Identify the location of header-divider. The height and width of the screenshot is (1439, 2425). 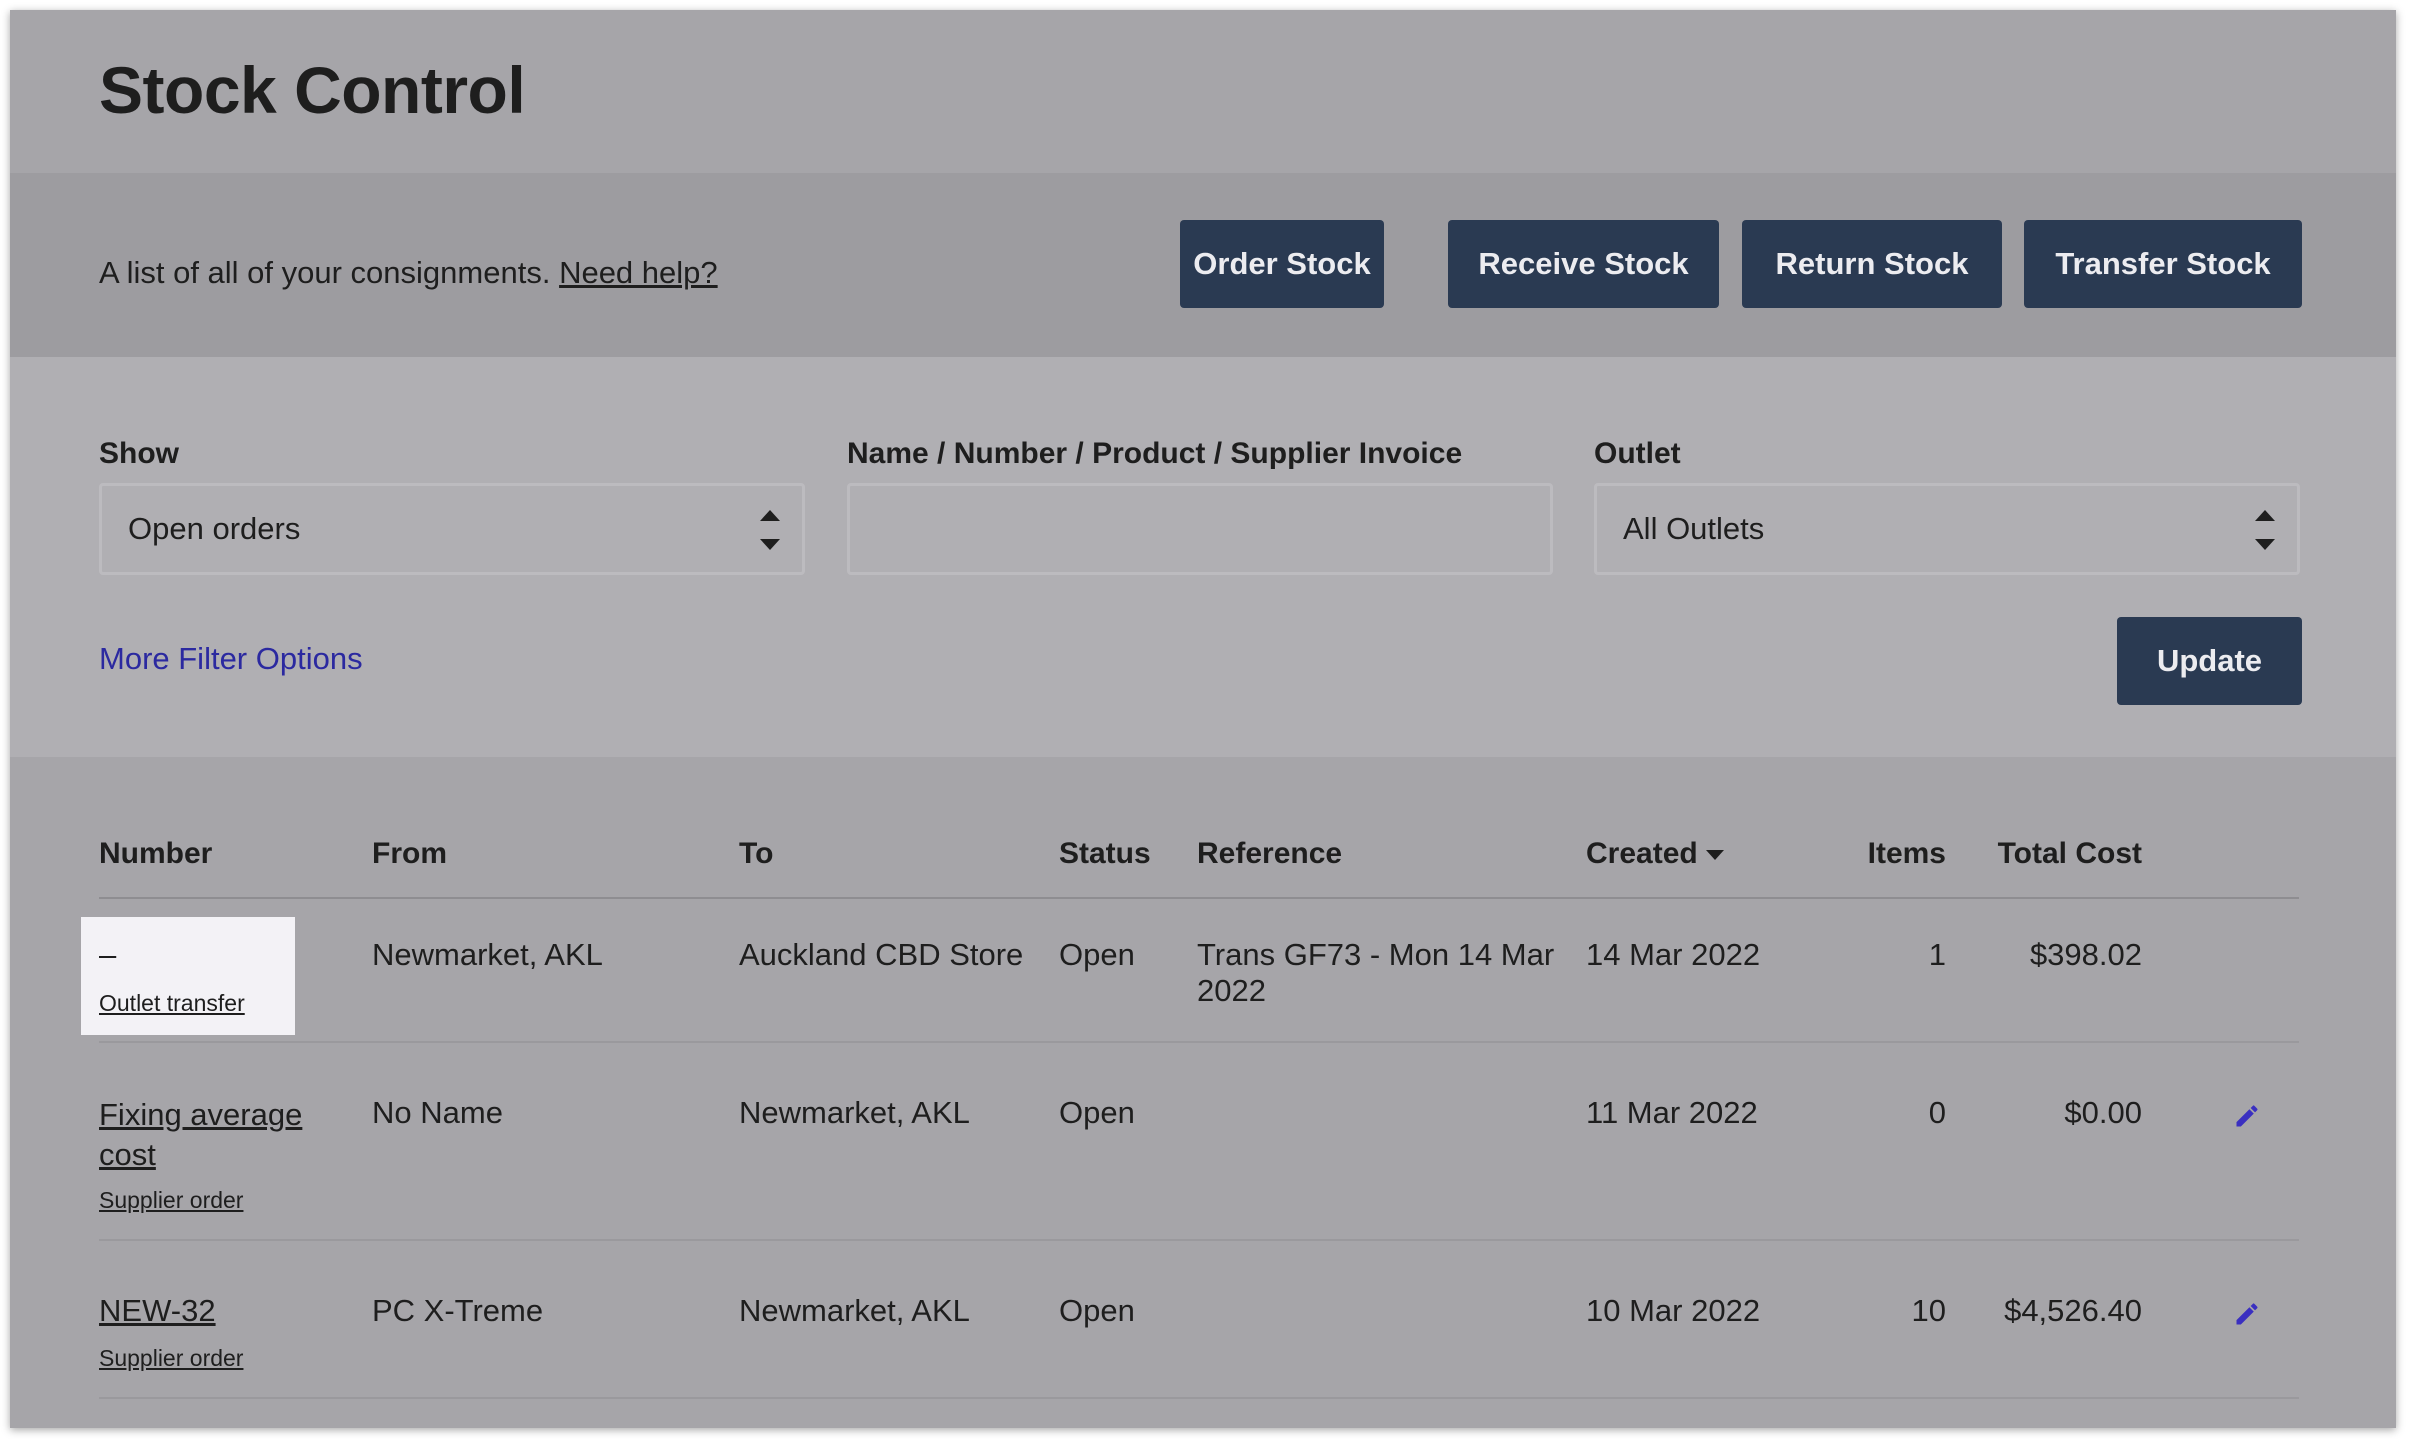
(1199, 898).